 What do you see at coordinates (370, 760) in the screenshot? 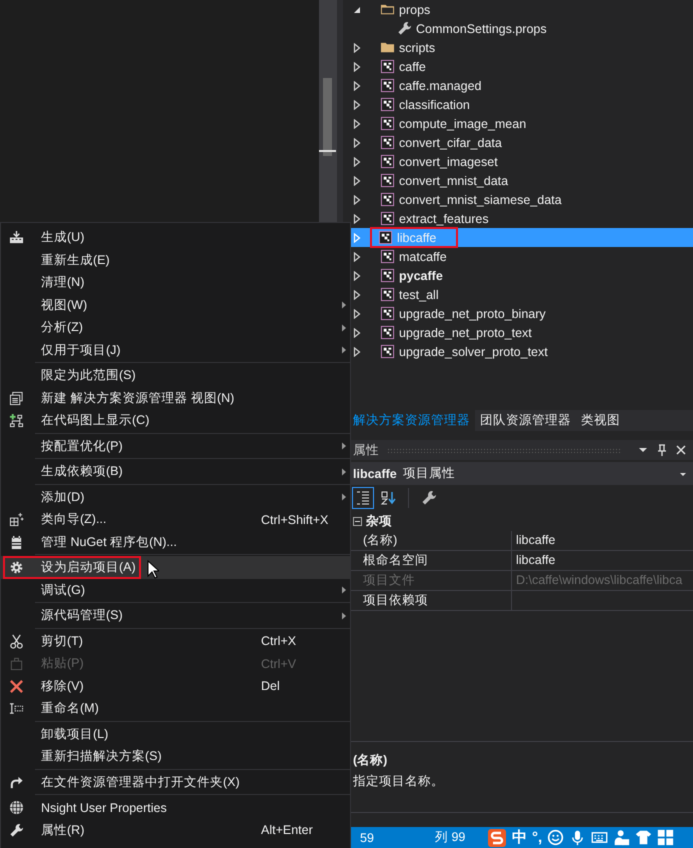
I see `description-title: (名称)` at bounding box center [370, 760].